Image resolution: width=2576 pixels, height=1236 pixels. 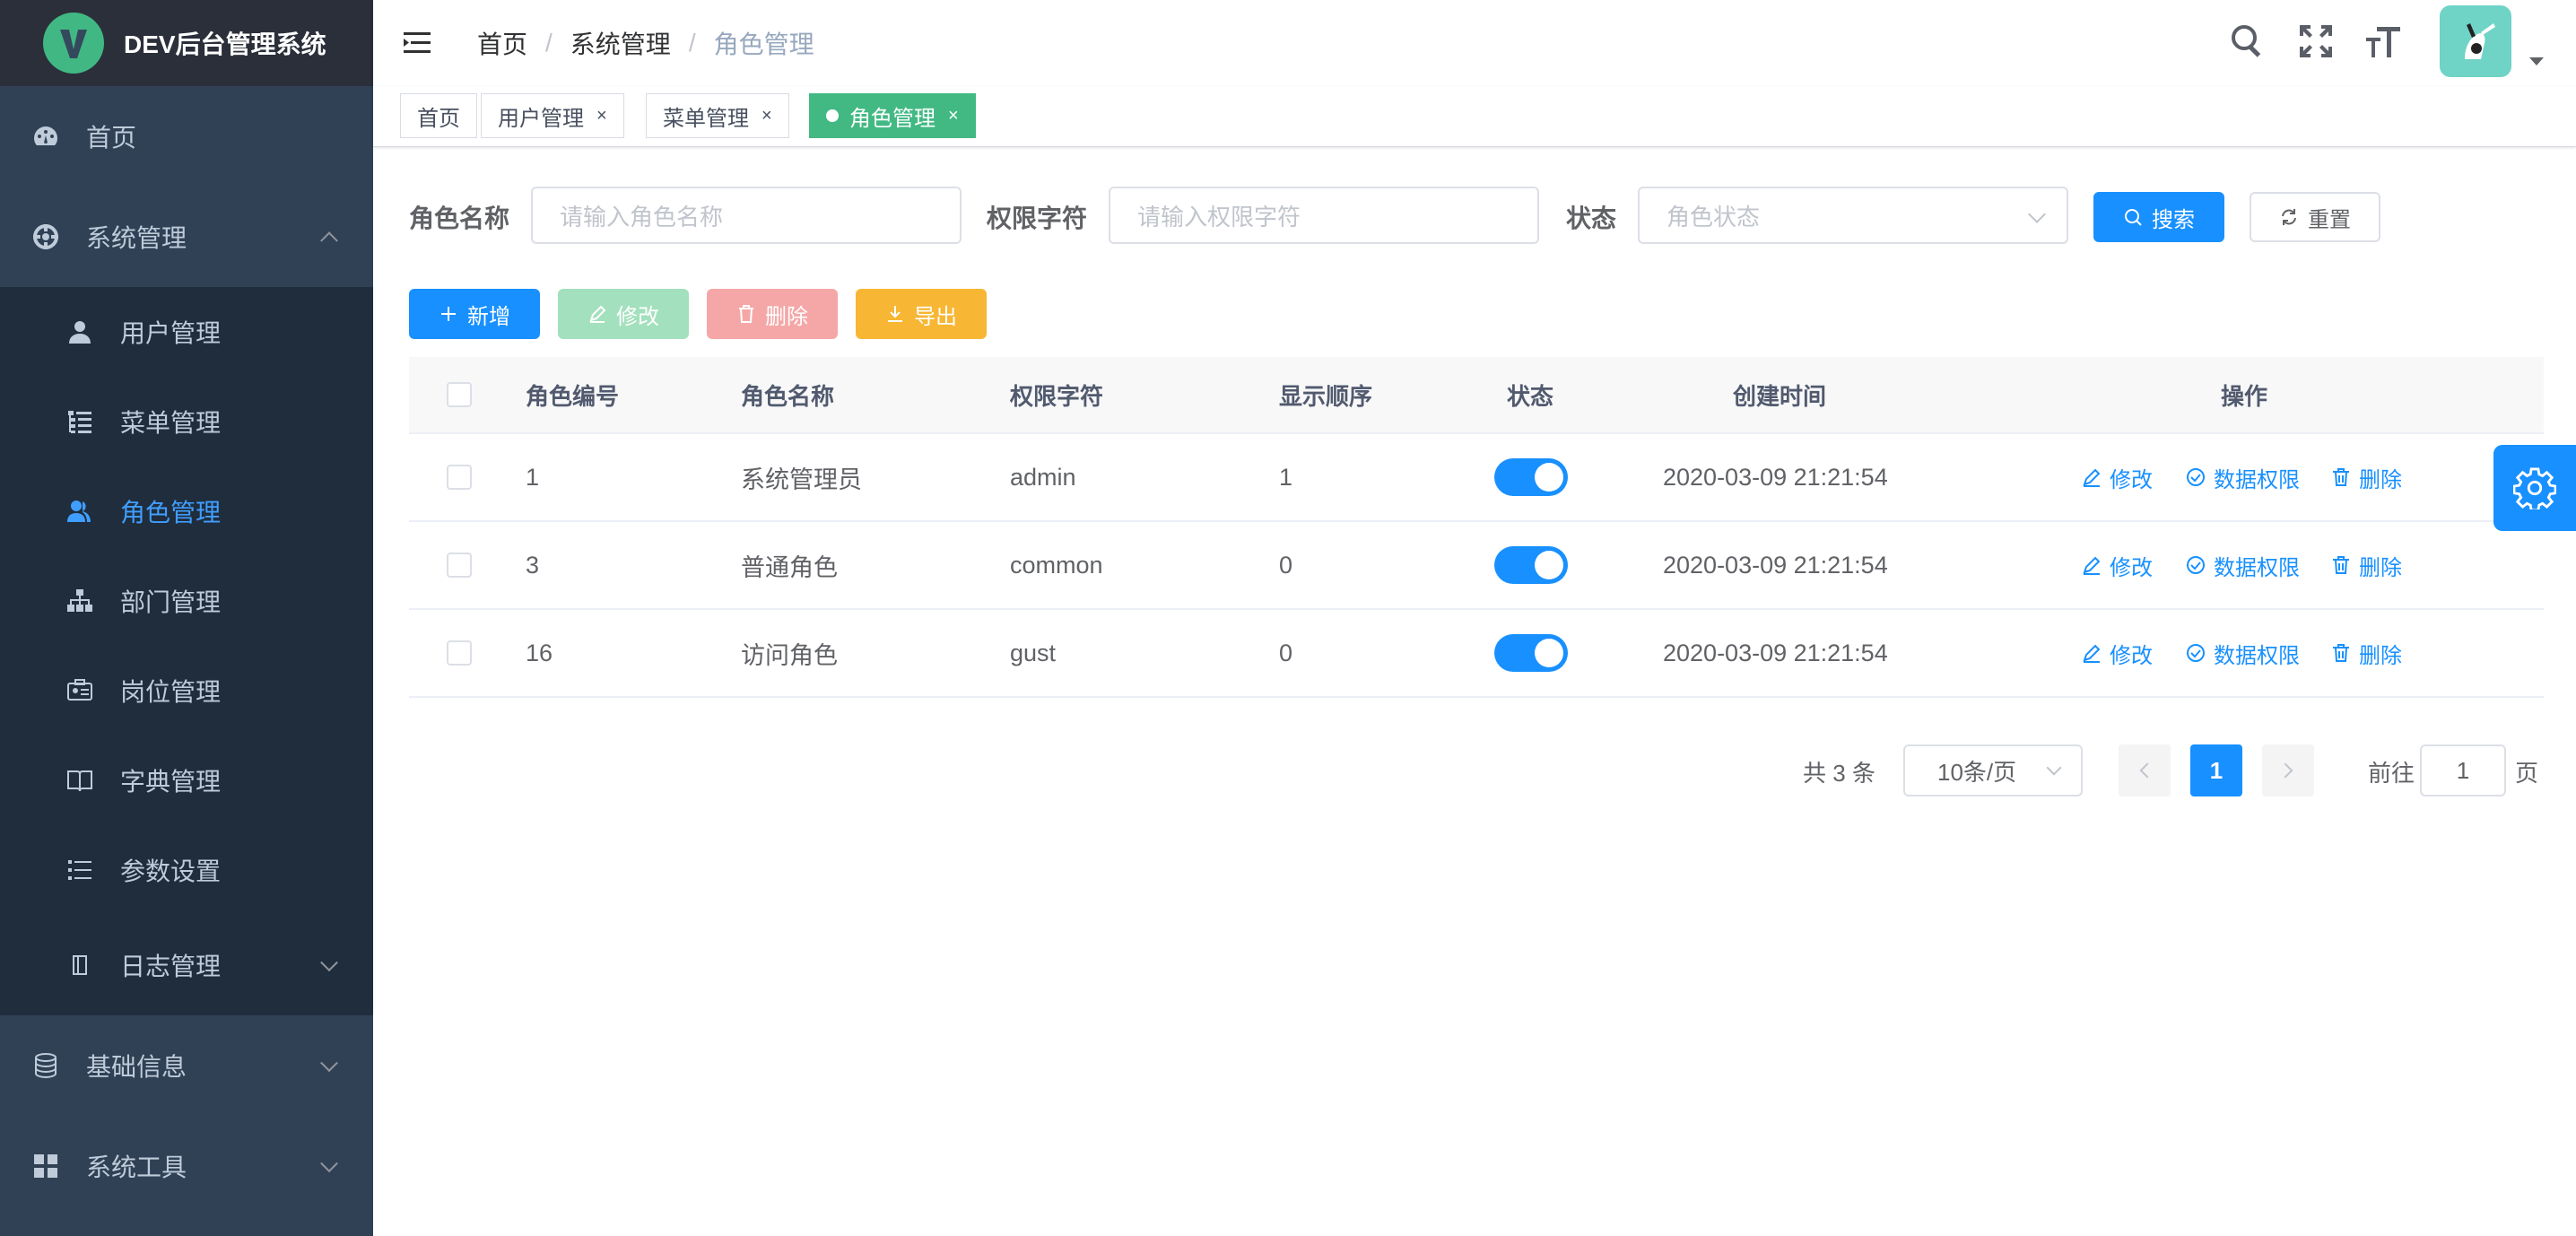 I want to click on delete-button: 删除, so click(x=772, y=314).